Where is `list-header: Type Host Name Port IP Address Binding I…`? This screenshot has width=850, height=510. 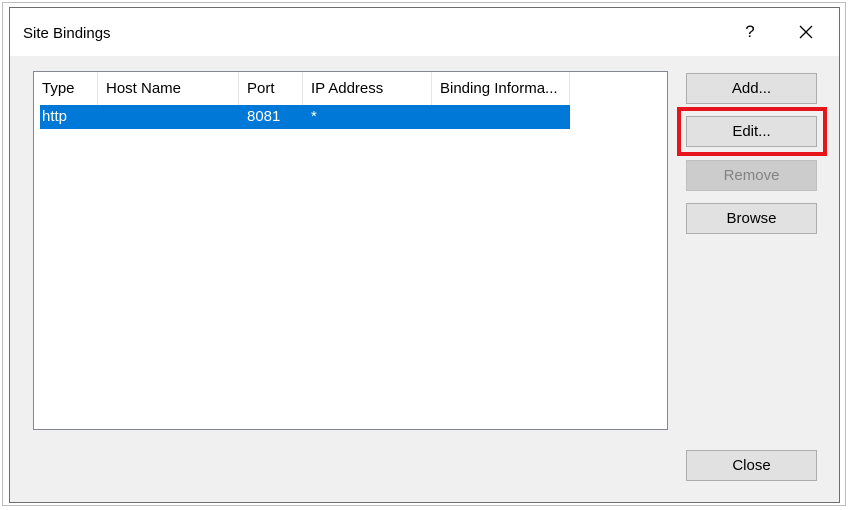
list-header: Type Host Name Port IP Address Binding I… is located at coordinates (350, 88).